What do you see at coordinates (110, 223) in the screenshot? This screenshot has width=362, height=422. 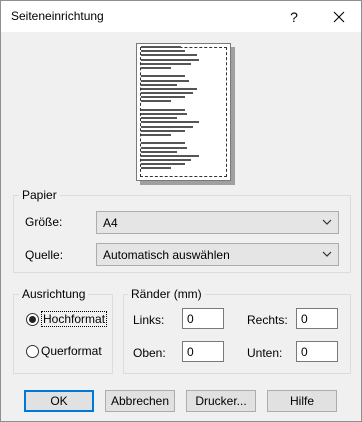 I see `paper-size-value: A4` at bounding box center [110, 223].